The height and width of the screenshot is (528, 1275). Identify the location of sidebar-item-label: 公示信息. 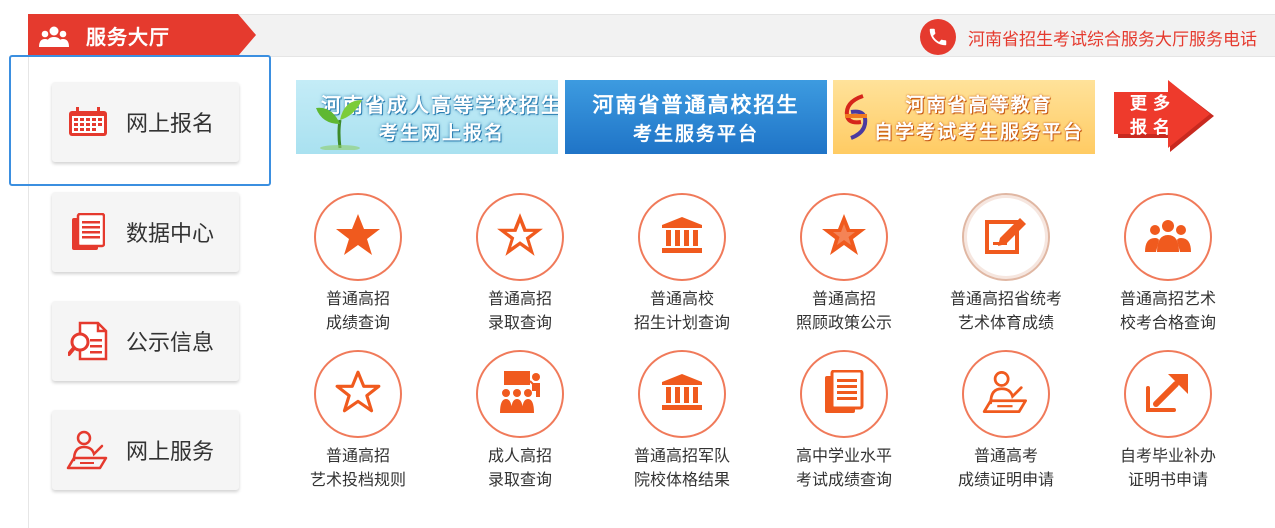
(170, 343).